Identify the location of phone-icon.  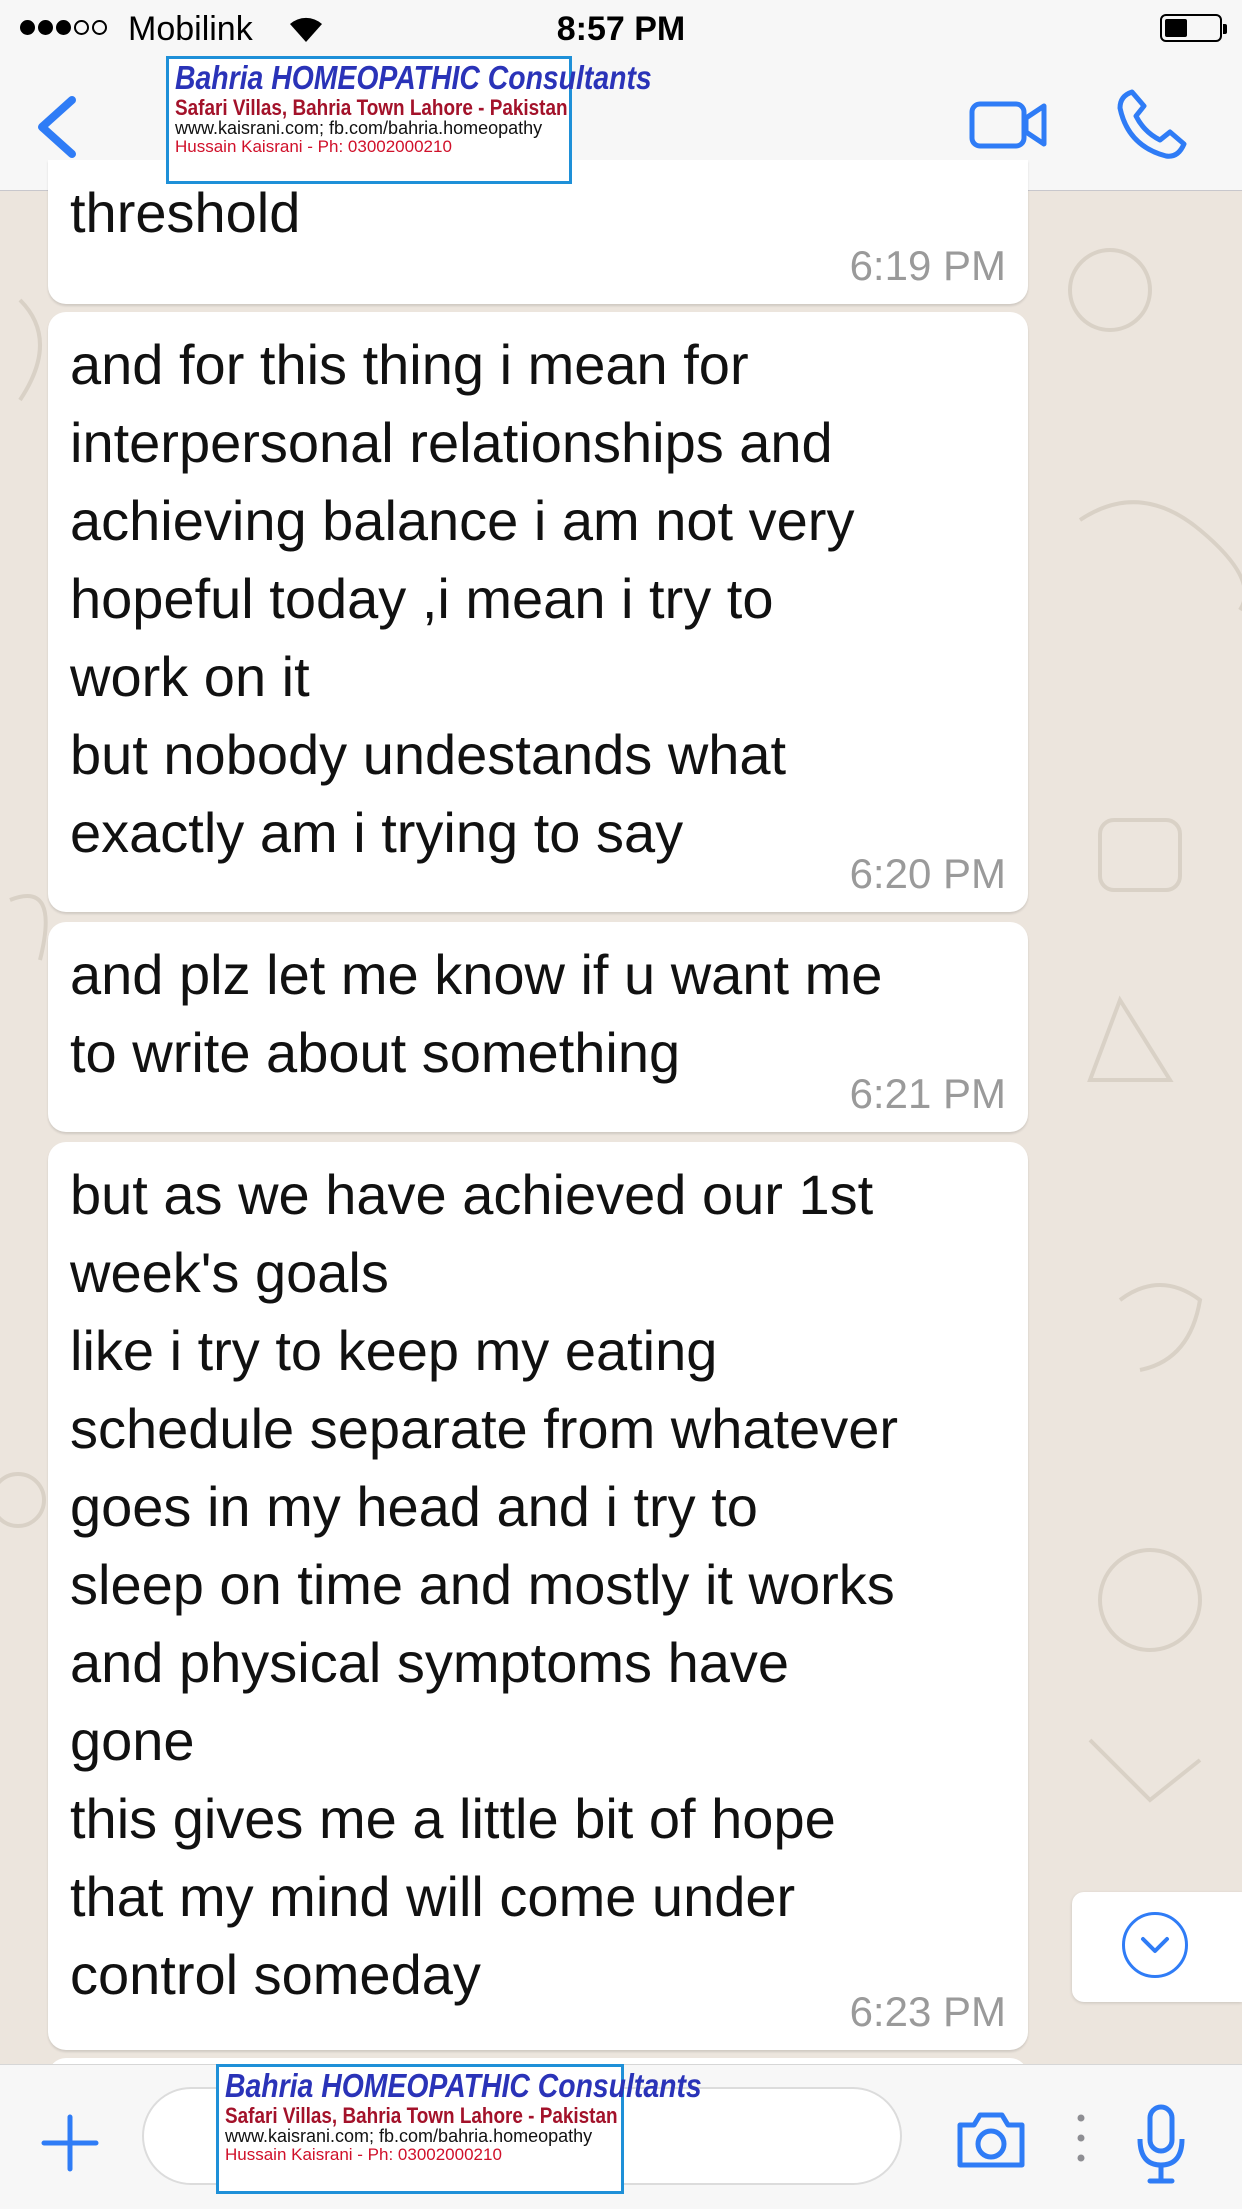
(1152, 124).